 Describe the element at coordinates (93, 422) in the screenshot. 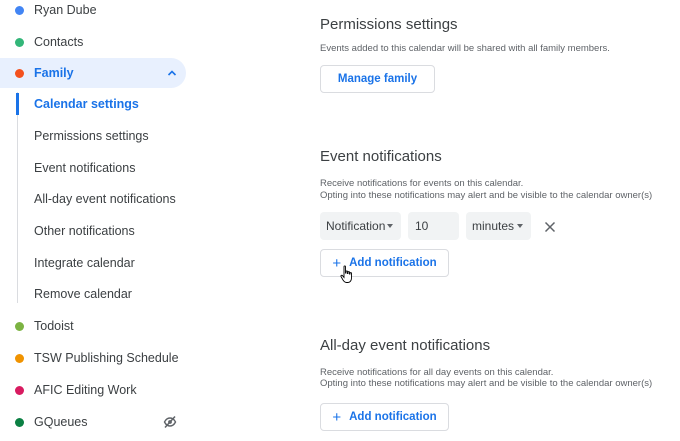

I see `sidebar-calendar-gqueues: GQueues` at that location.